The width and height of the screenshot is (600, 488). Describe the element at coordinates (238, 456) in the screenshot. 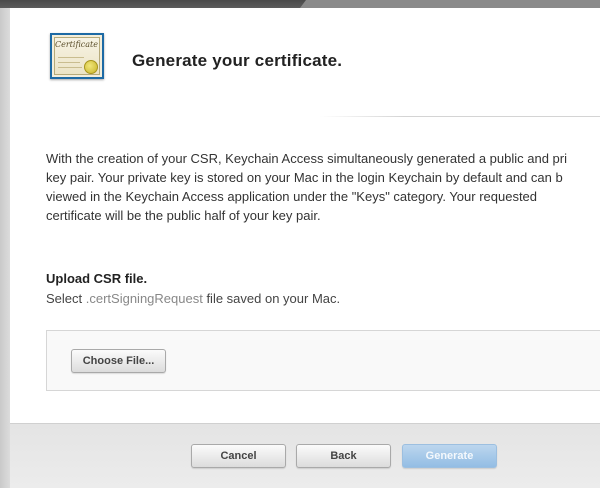

I see `cancel-button: Cancel` at that location.